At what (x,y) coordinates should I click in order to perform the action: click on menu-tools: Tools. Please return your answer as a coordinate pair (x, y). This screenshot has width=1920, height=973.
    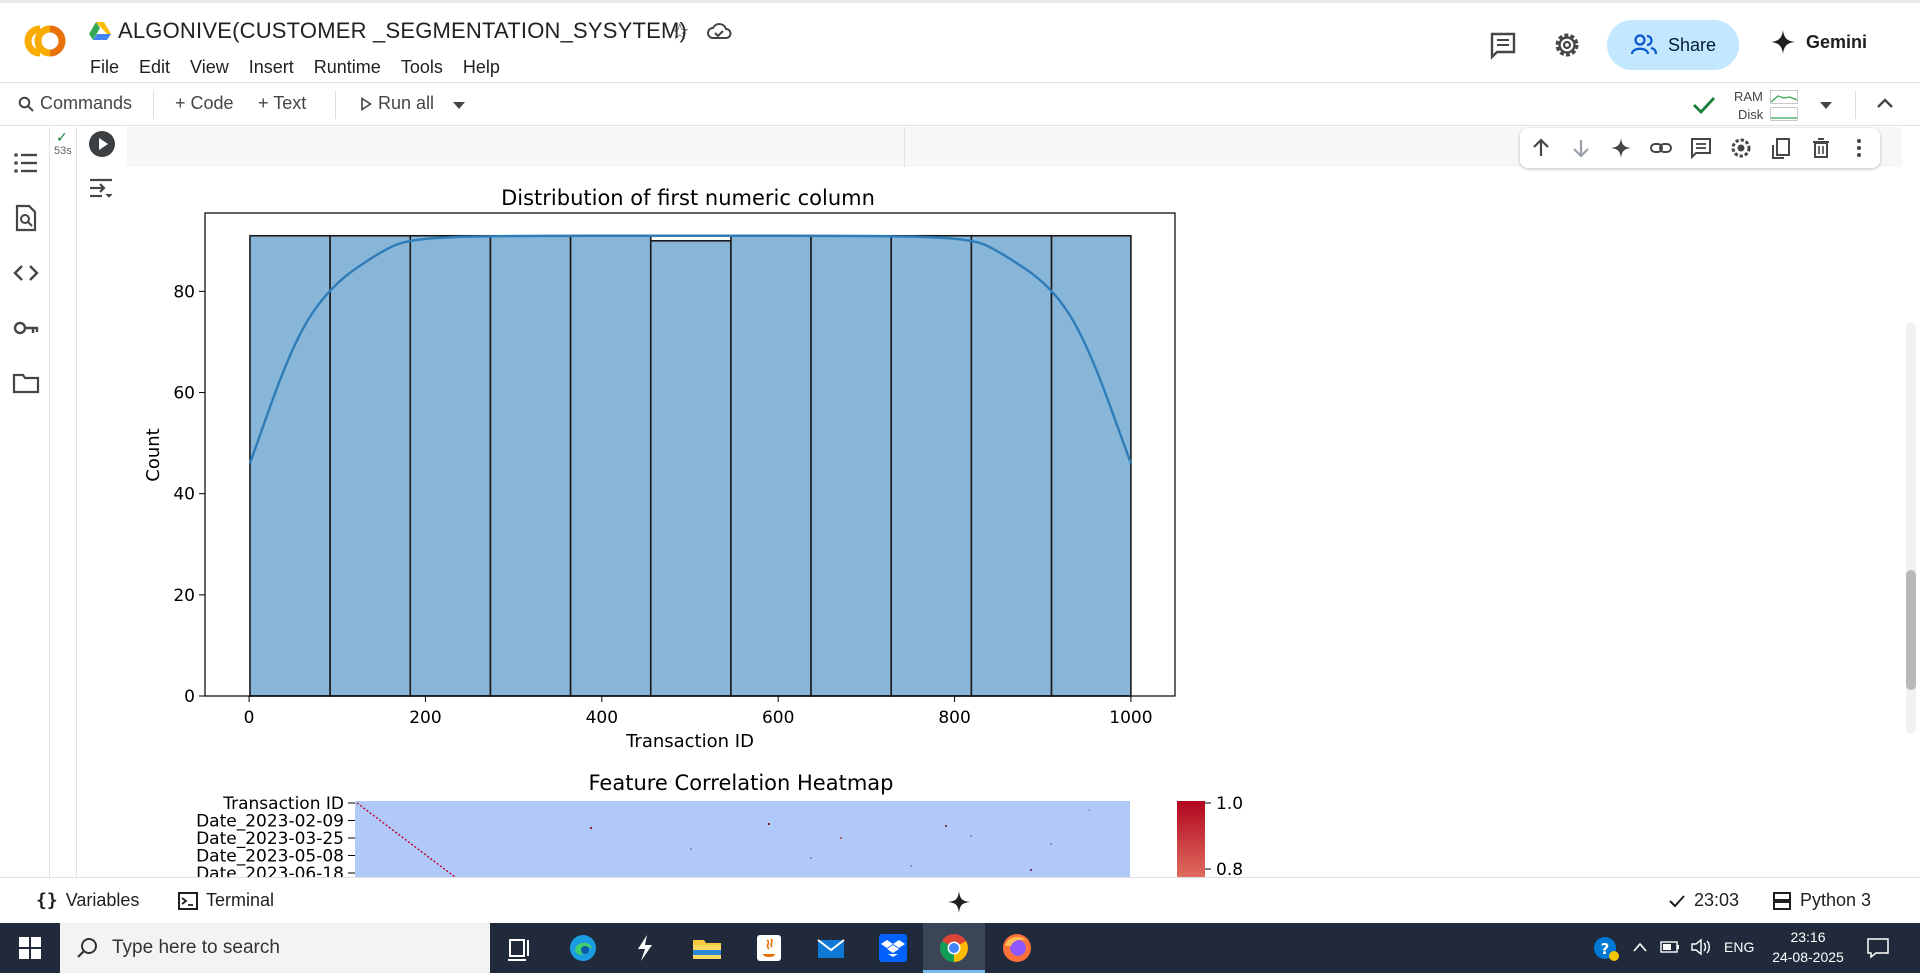
    Looking at the image, I should click on (422, 67).